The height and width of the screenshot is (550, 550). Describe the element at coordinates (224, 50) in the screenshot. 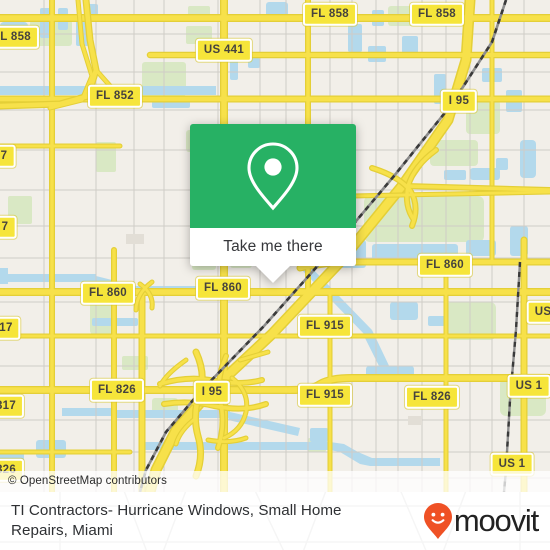

I see `road-shield: US 441` at that location.